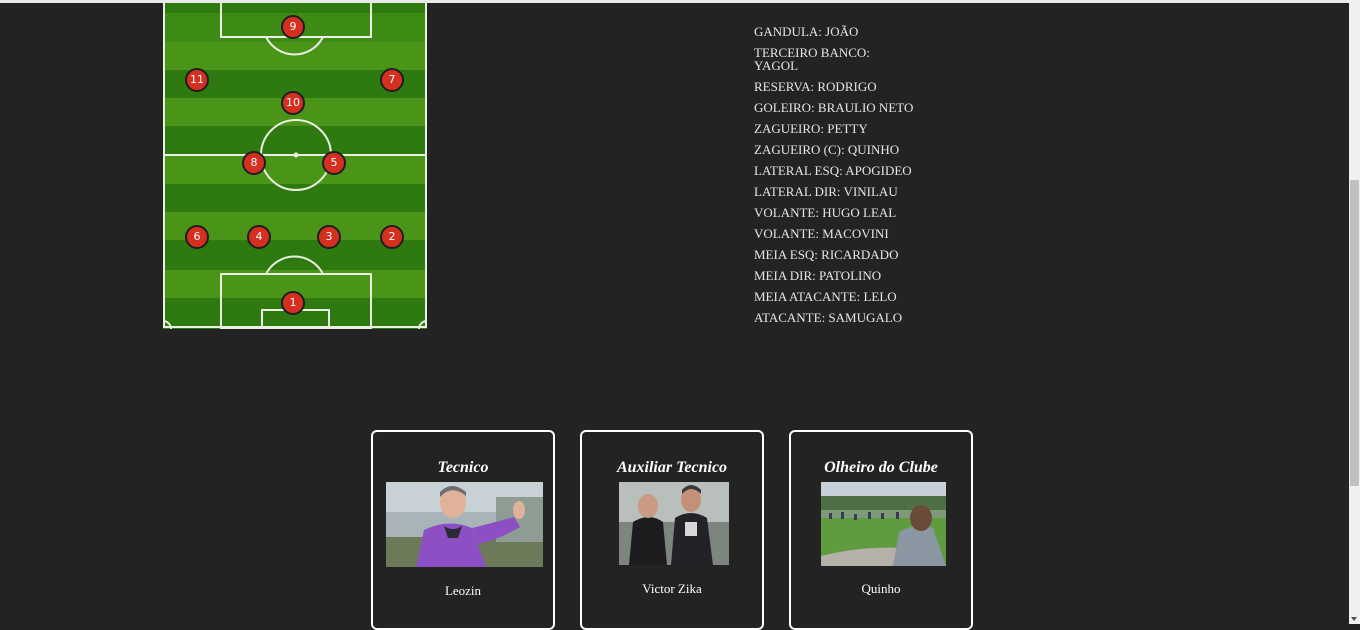 The height and width of the screenshot is (630, 1360). What do you see at coordinates (293, 103) in the screenshot?
I see `player-badge: 10` at bounding box center [293, 103].